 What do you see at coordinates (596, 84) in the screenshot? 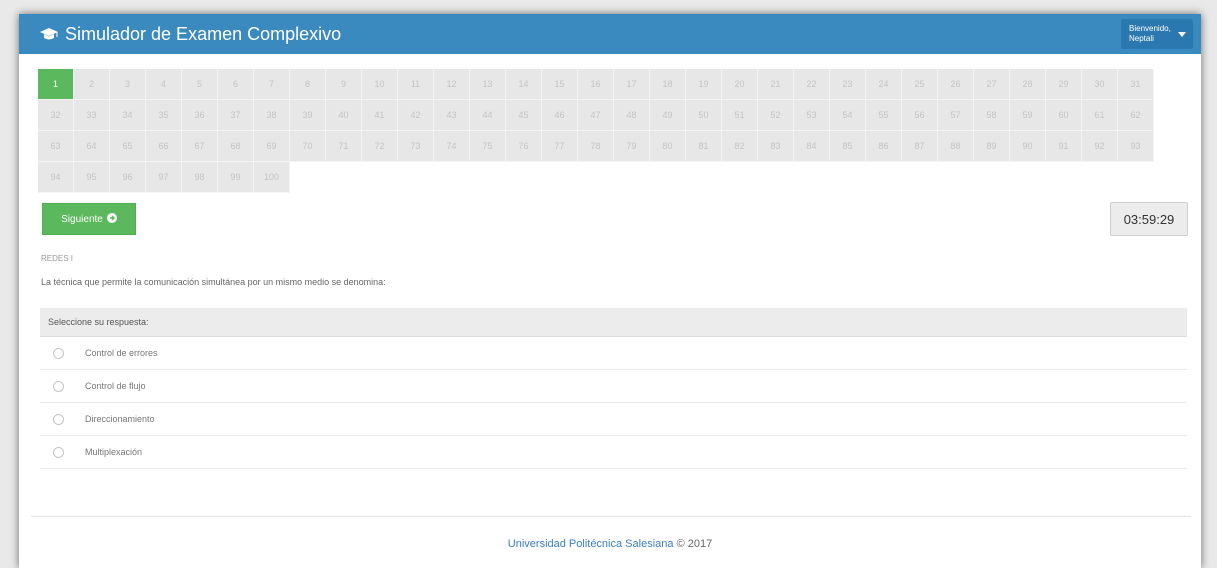
I see `page-button: 16` at bounding box center [596, 84].